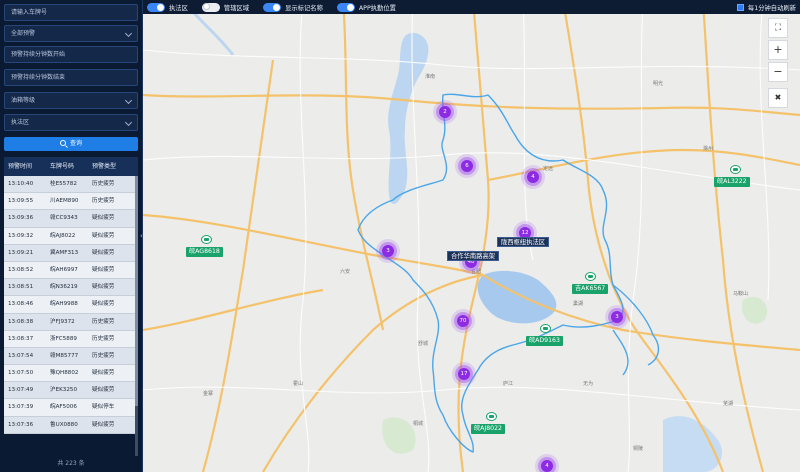  I want to click on fullscreen-icon: ⛶, so click(778, 28).